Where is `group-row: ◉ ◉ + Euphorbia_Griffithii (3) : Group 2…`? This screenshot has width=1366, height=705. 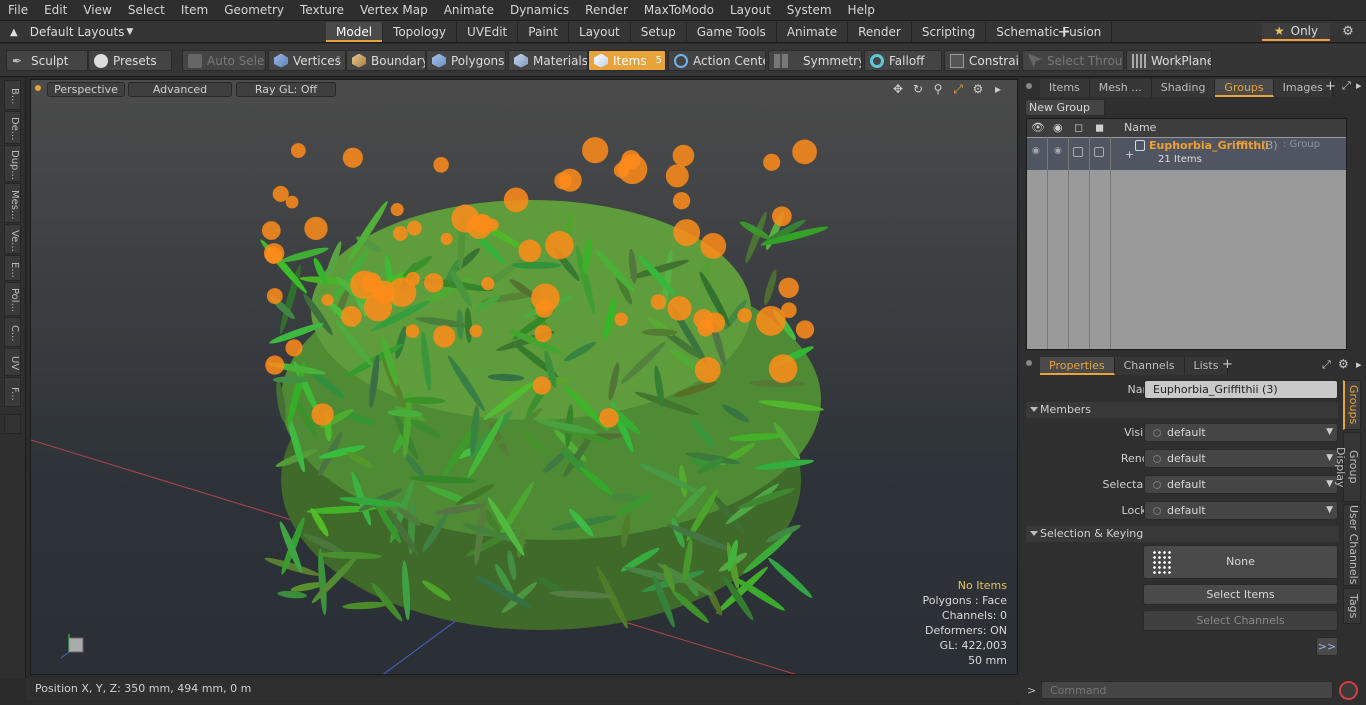 group-row: ◉ ◉ + Euphorbia_Griffithii (3) : Group 2… is located at coordinates (1186, 154).